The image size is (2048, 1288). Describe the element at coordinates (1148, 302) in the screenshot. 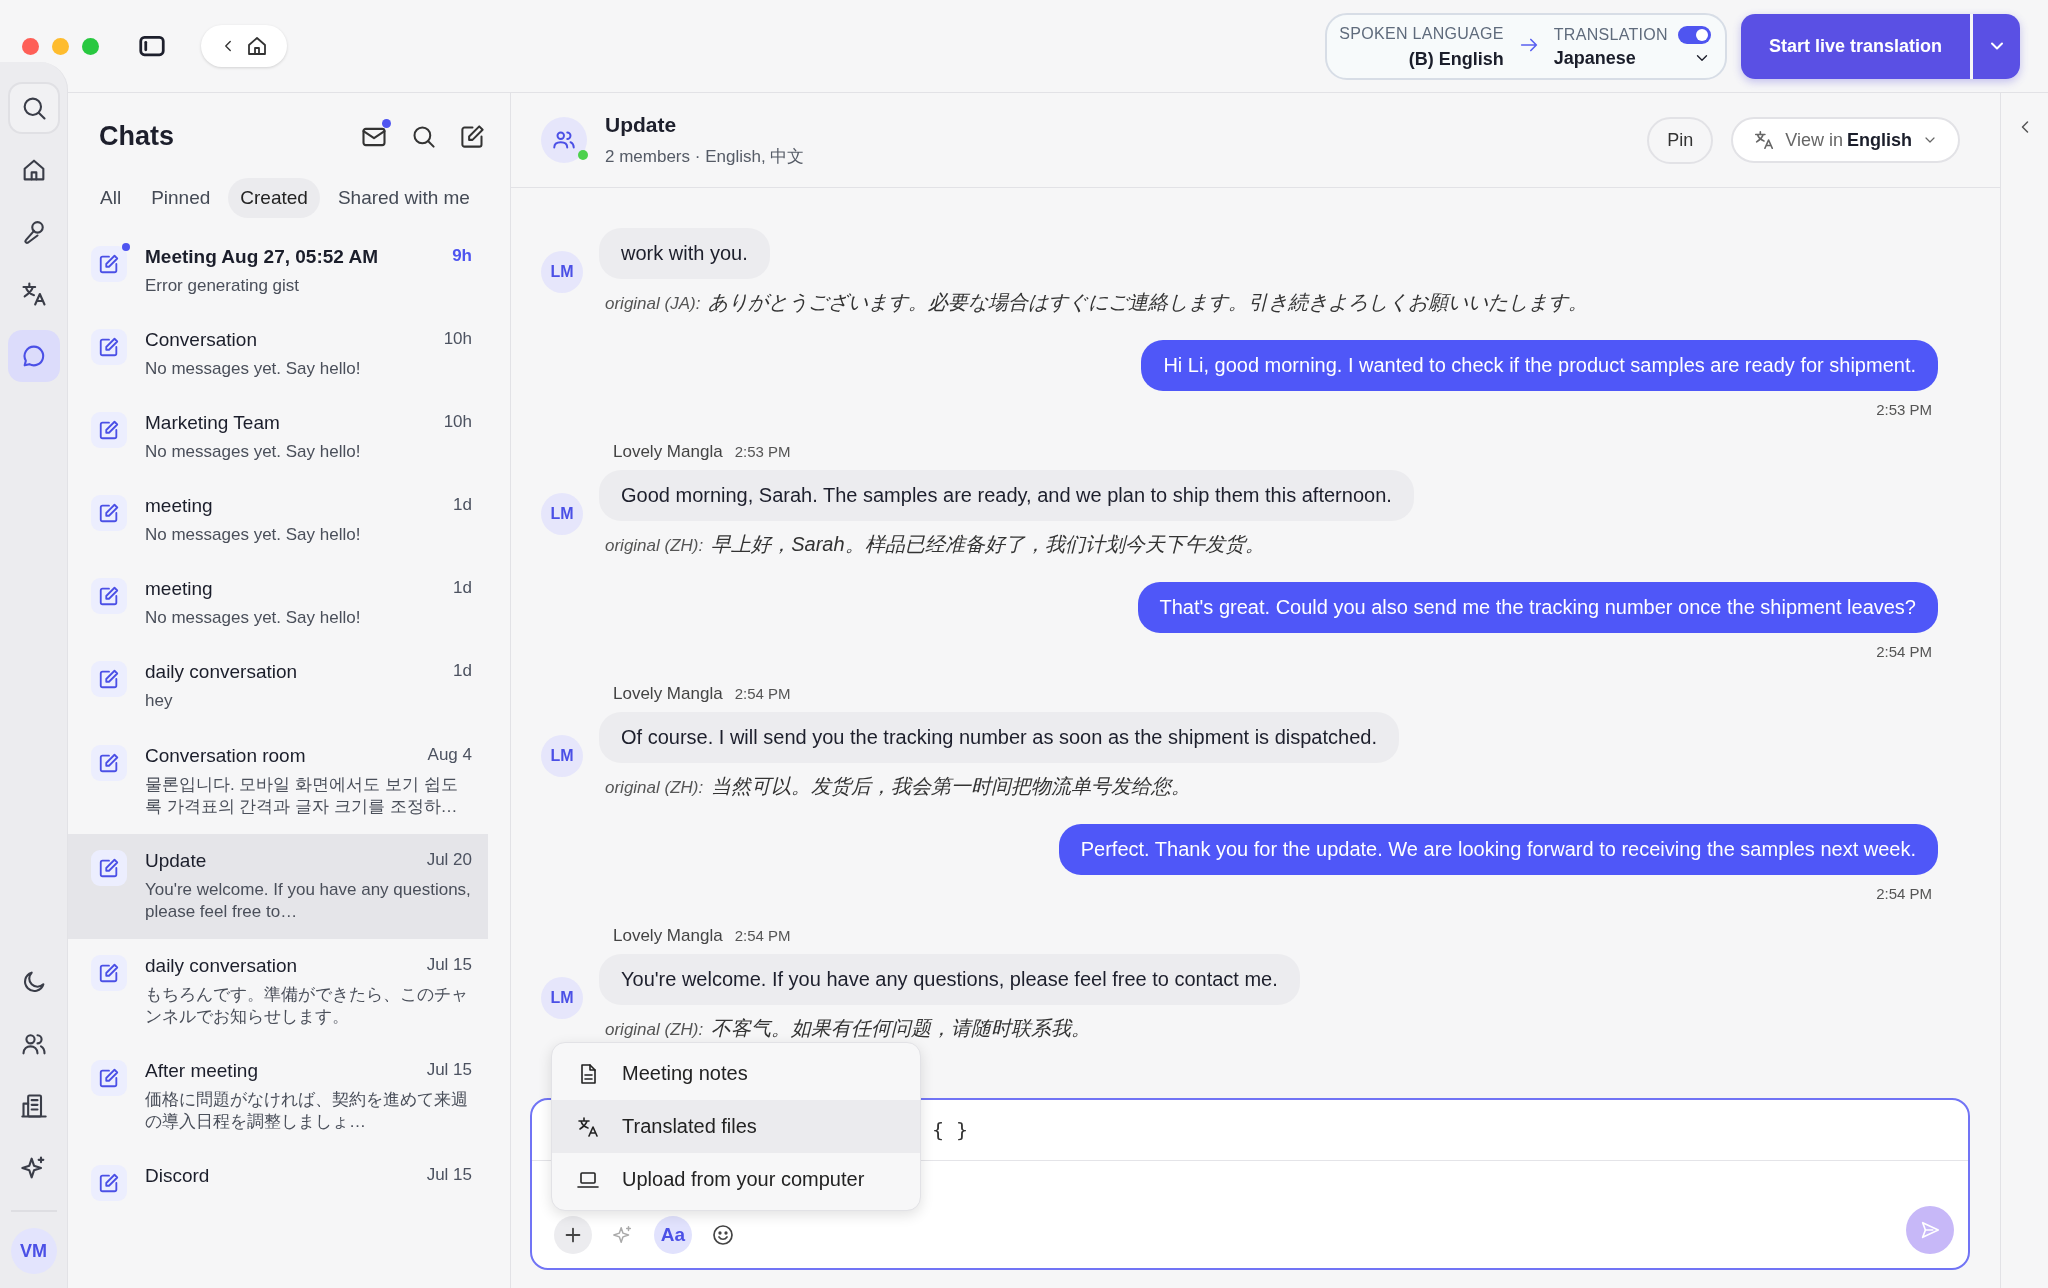

I see `original-text: ありがとうございます。必要な場合はすぐにご連絡します。引き続きよろしくお願いいたします。` at that location.